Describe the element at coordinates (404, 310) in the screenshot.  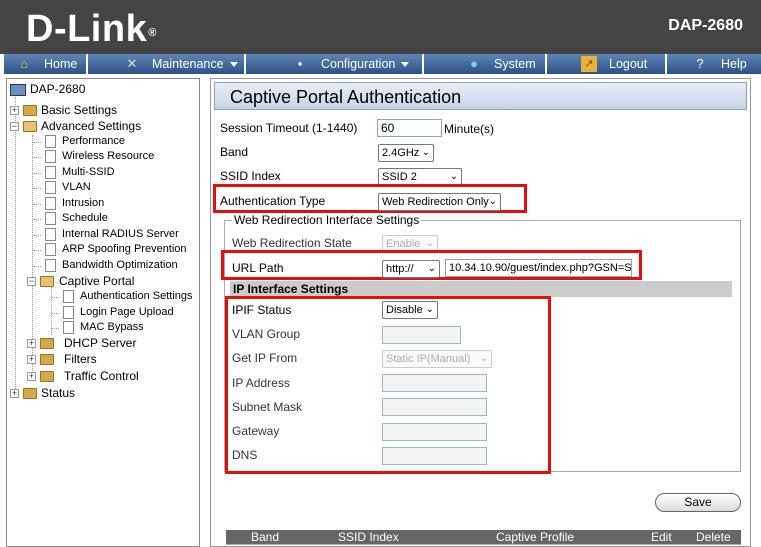
I see `ipif-status-value: Disable` at that location.